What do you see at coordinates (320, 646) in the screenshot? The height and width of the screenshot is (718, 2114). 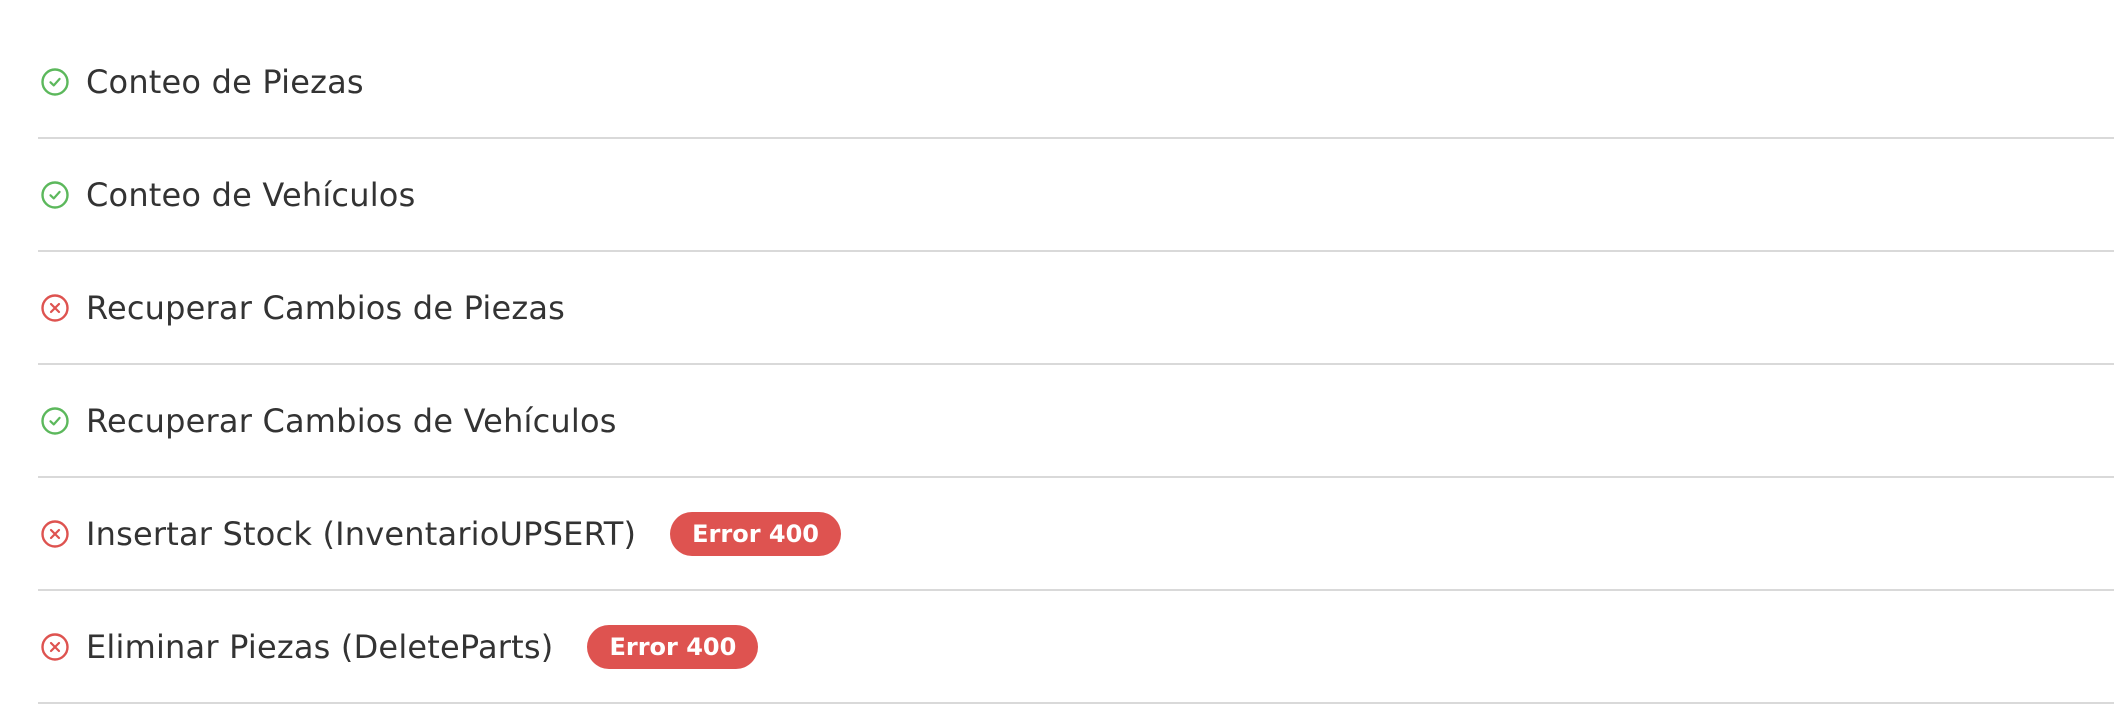 I see `item-label: Eliminar Piezas (DeleteParts)` at bounding box center [320, 646].